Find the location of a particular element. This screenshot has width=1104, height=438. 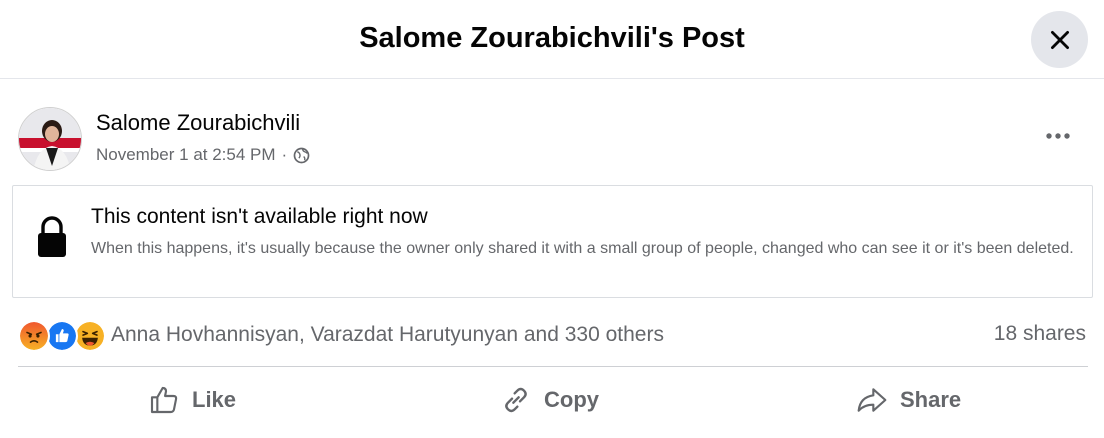

author-name: Salome Zourabichvili is located at coordinates (198, 123).